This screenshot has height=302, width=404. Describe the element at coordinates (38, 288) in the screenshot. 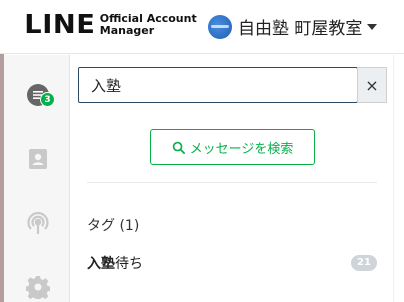

I see `gear-icon` at that location.